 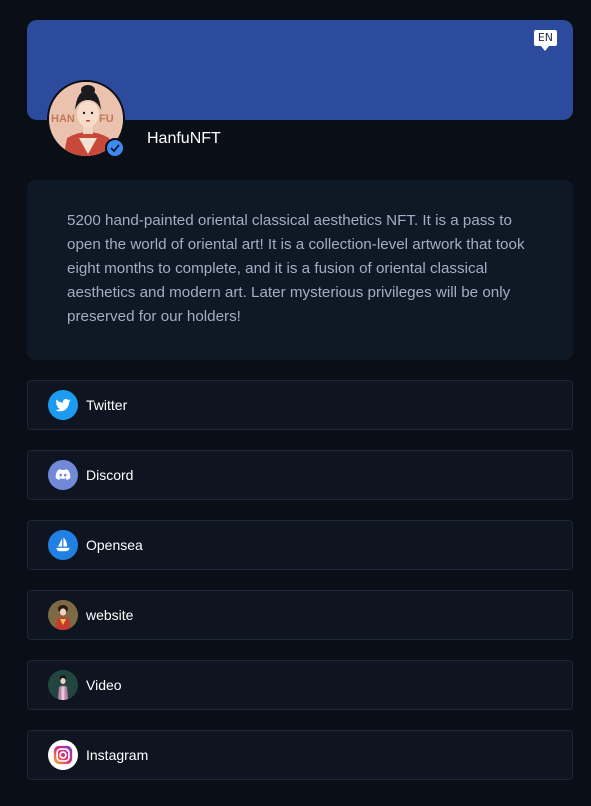 What do you see at coordinates (545, 40) in the screenshot?
I see `language-switch-button: EN` at bounding box center [545, 40].